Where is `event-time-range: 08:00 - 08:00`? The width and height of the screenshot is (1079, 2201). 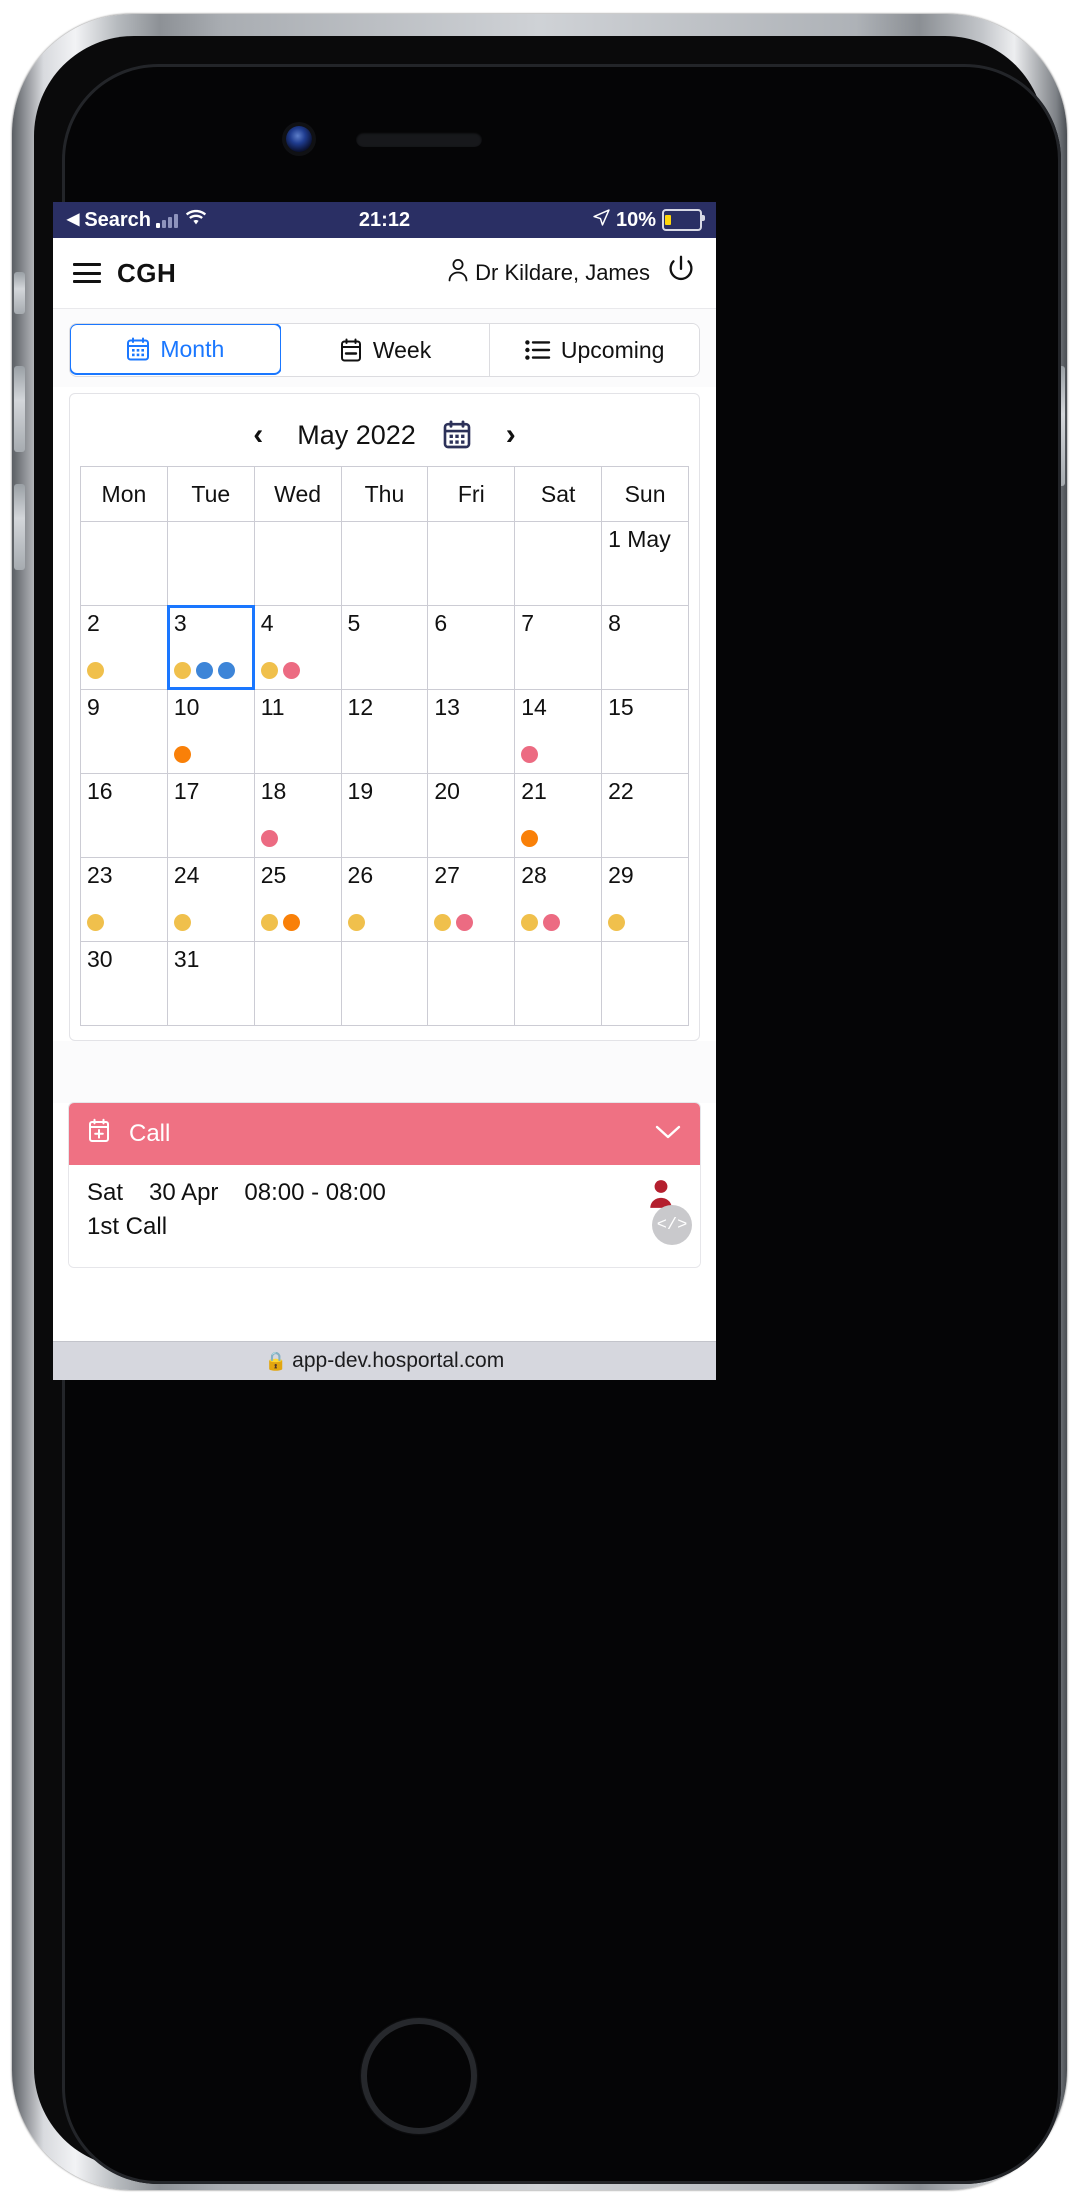 event-time-range: 08:00 - 08:00 is located at coordinates (315, 1192).